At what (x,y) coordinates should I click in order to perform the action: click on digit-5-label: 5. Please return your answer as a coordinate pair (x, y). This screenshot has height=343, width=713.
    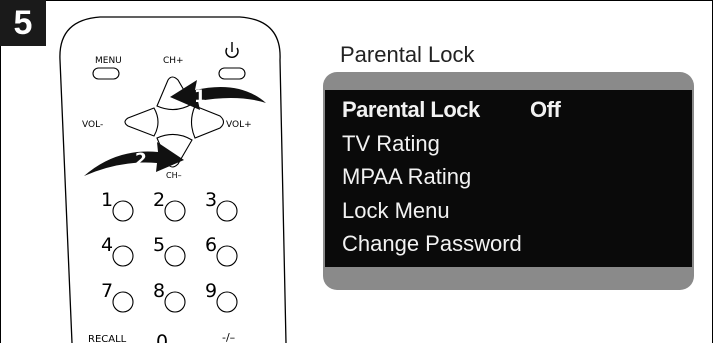
    Looking at the image, I should click on (159, 245).